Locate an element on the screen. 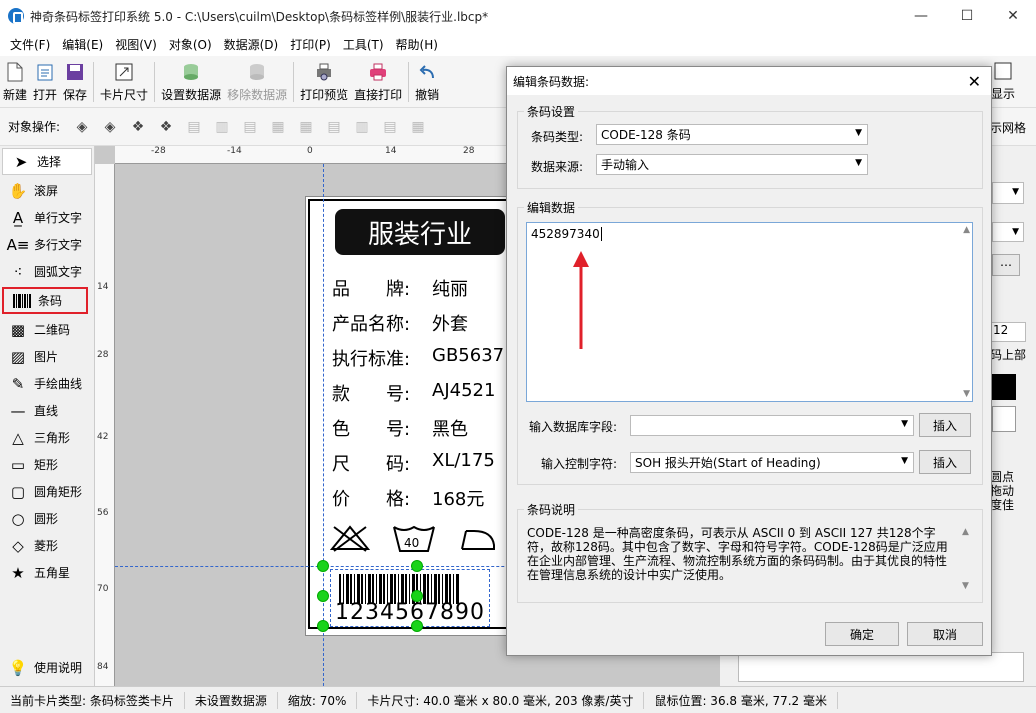 Image resolution: width=1036 pixels, height=713 pixels. tool-arc-text: ⁖ 圆弧文字 is located at coordinates (47, 271).